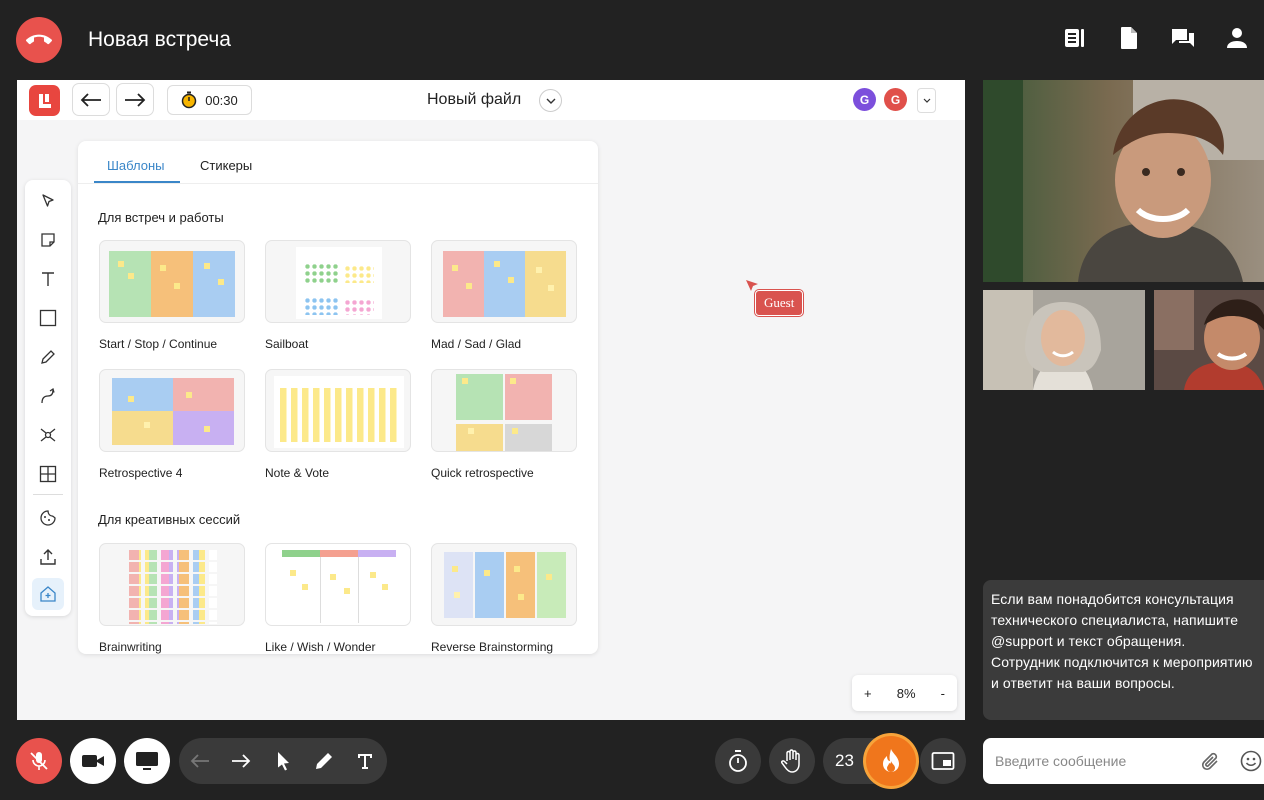 The height and width of the screenshot is (800, 1264). I want to click on screen-share-button, so click(147, 761).